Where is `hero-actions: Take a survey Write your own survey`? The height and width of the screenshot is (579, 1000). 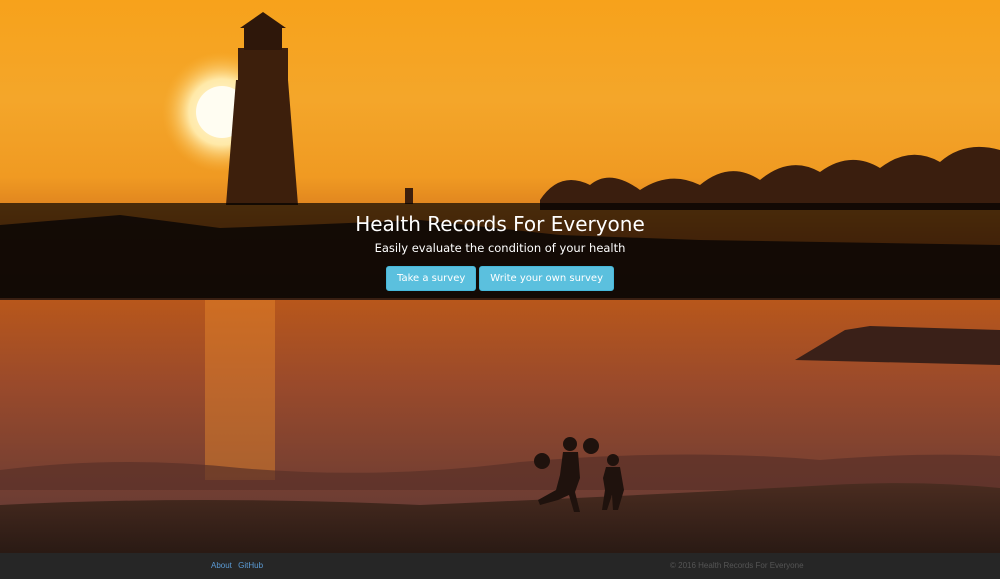 hero-actions: Take a survey Write your own survey is located at coordinates (500, 278).